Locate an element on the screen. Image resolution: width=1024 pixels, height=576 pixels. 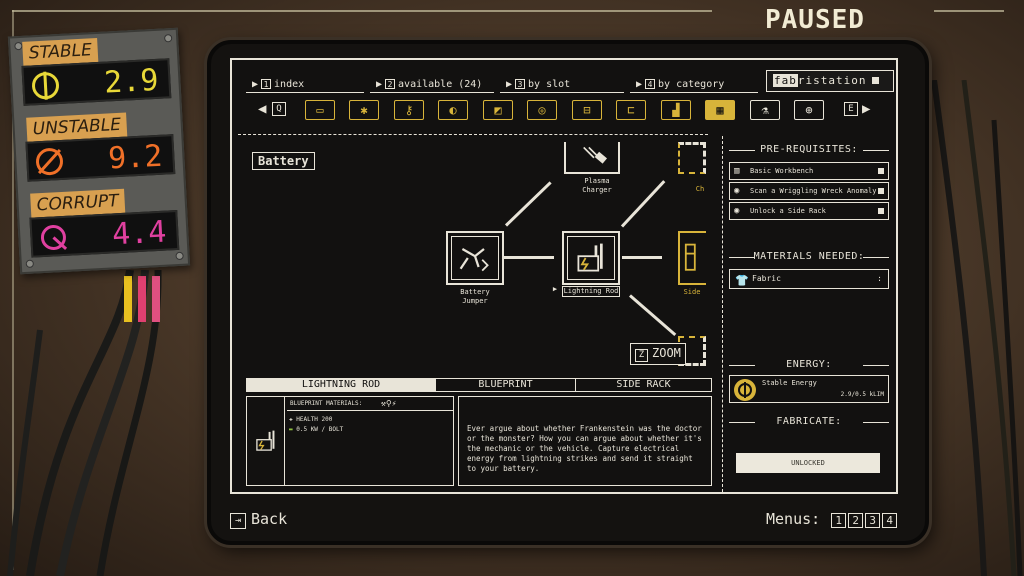
energy-cost: Stable Energy 2.9/0.5 kLIM is located at coordinates (809, 389).